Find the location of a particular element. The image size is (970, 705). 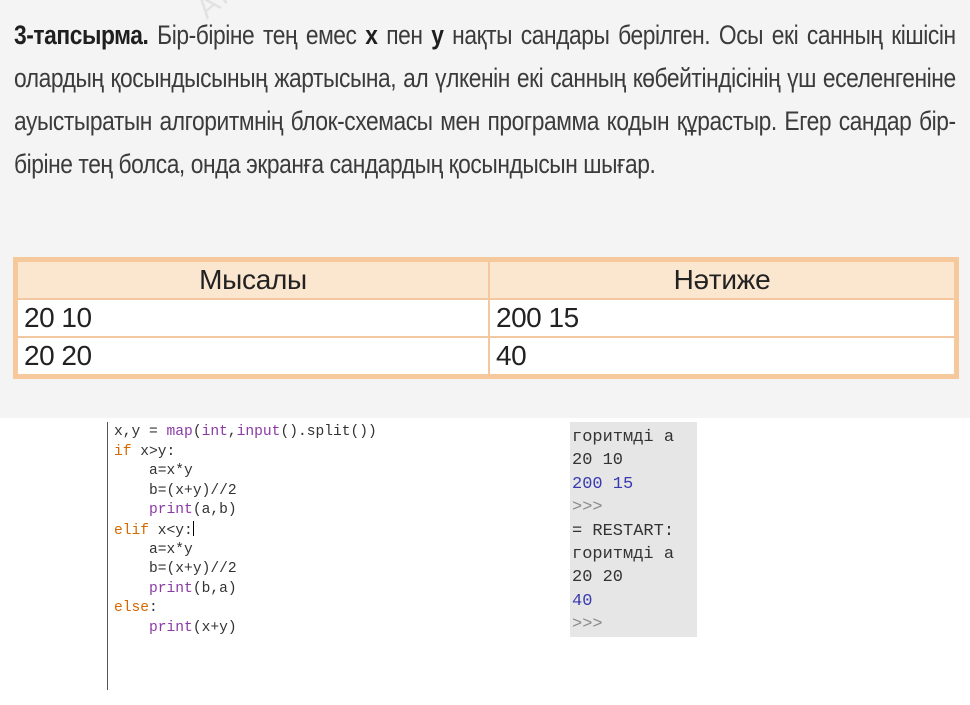

table-row: 20 10 200 15 is located at coordinates (486, 318).